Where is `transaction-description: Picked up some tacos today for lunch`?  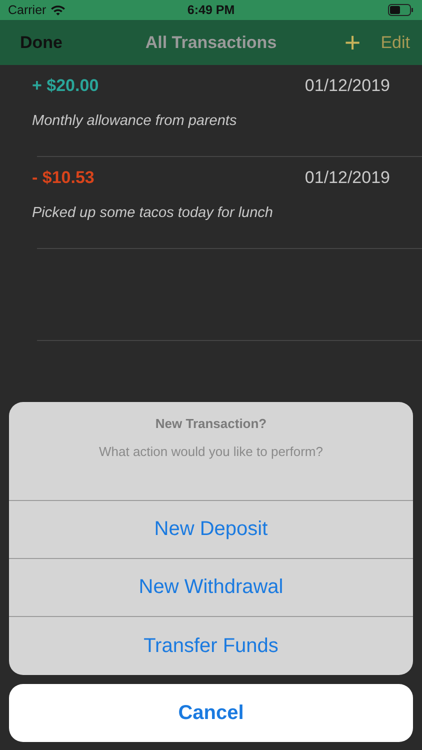 transaction-description: Picked up some tacos today for lunch is located at coordinates (153, 213).